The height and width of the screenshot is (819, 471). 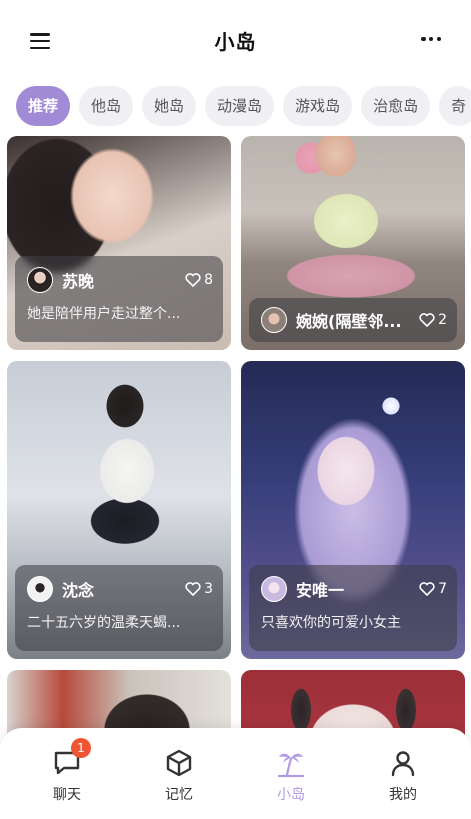 What do you see at coordinates (431, 39) in the screenshot?
I see `more-options-icon` at bounding box center [431, 39].